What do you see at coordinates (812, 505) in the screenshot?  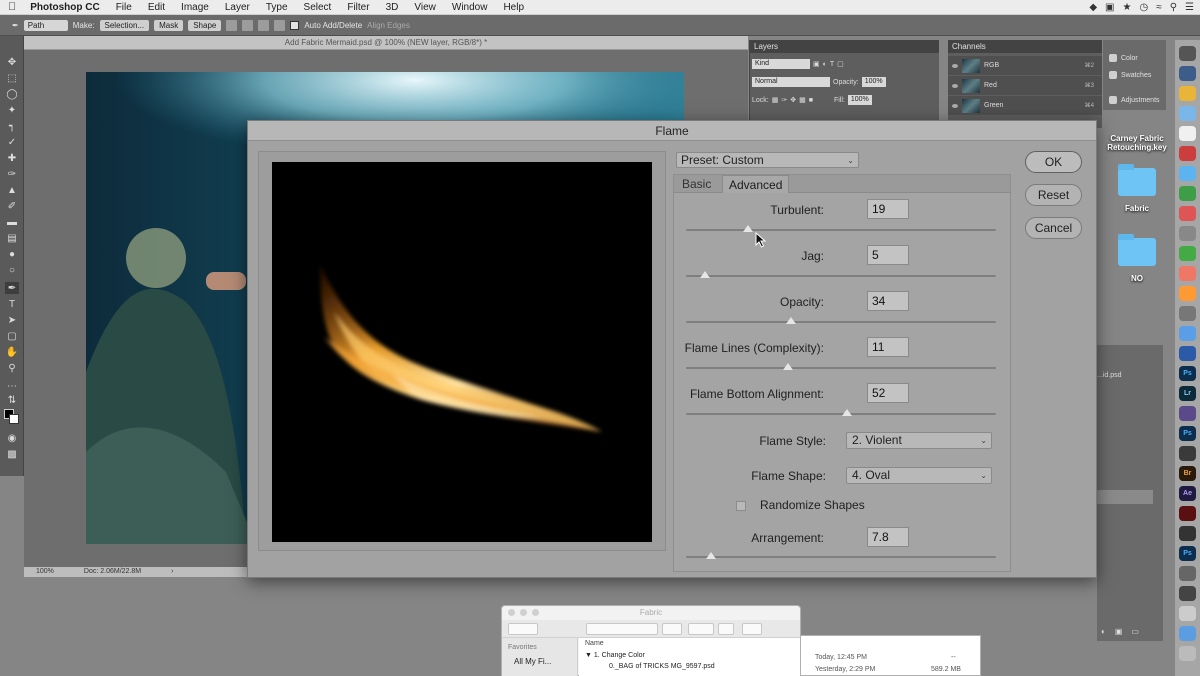 I see `randomize-shapes-label: Randomize Shapes` at bounding box center [812, 505].